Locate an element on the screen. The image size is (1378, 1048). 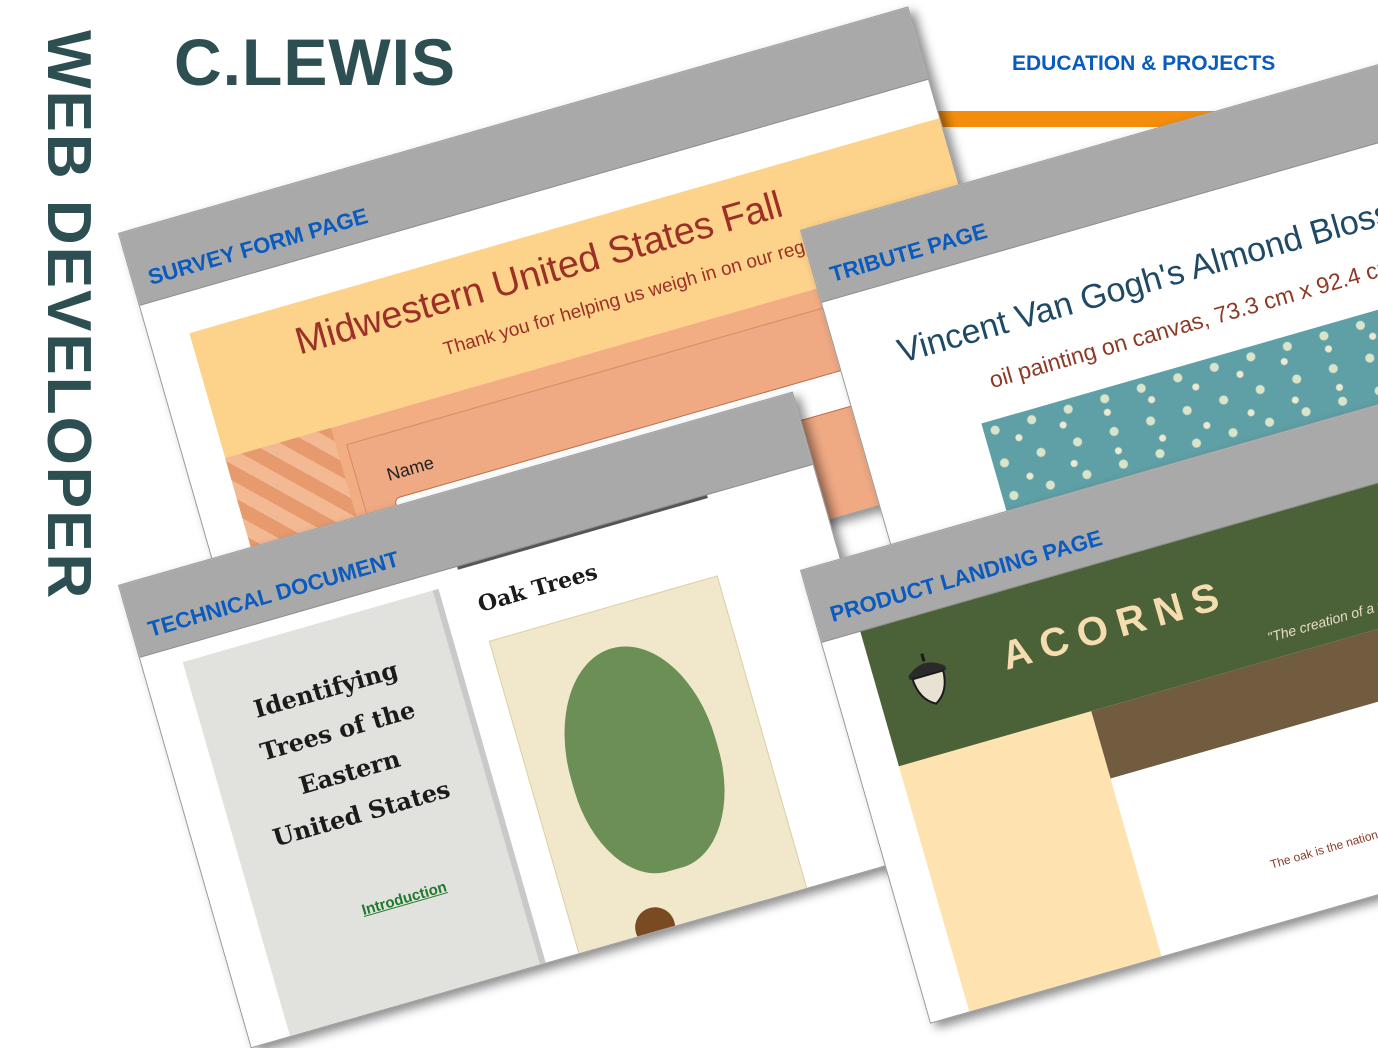
acorn-image is located at coordinates (655, 927).